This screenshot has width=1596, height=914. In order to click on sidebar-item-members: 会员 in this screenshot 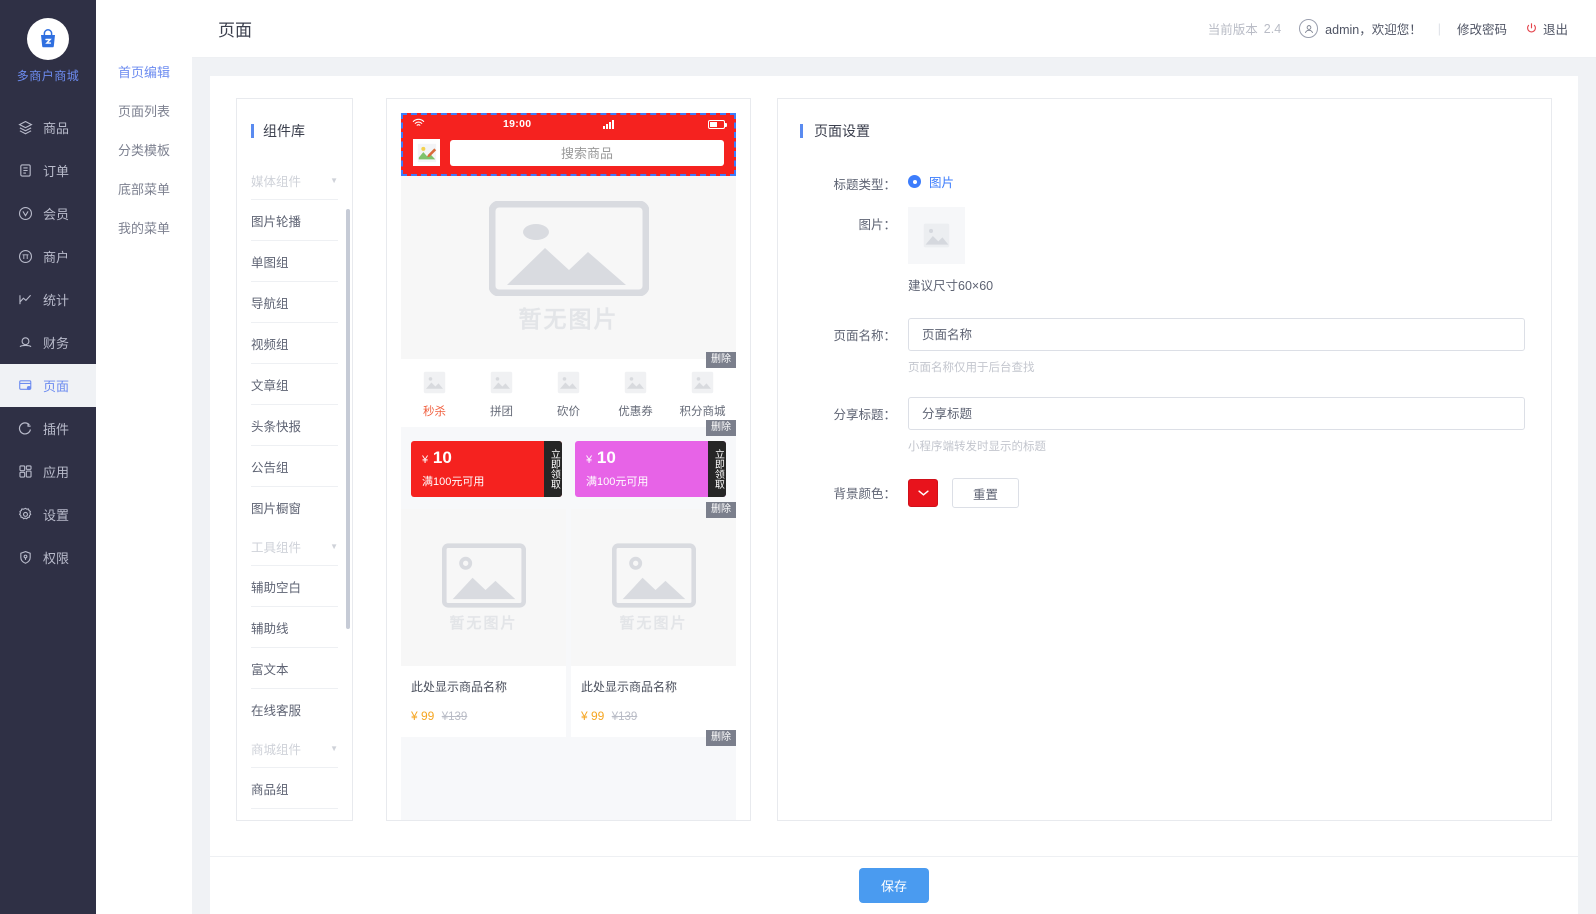, I will do `click(48, 213)`.